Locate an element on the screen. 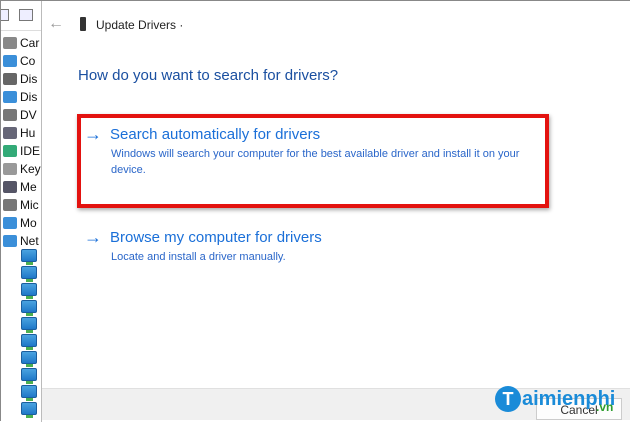 Image resolution: width=630 pixels, height=422 pixels. device-icon is located at coordinates (83, 24).